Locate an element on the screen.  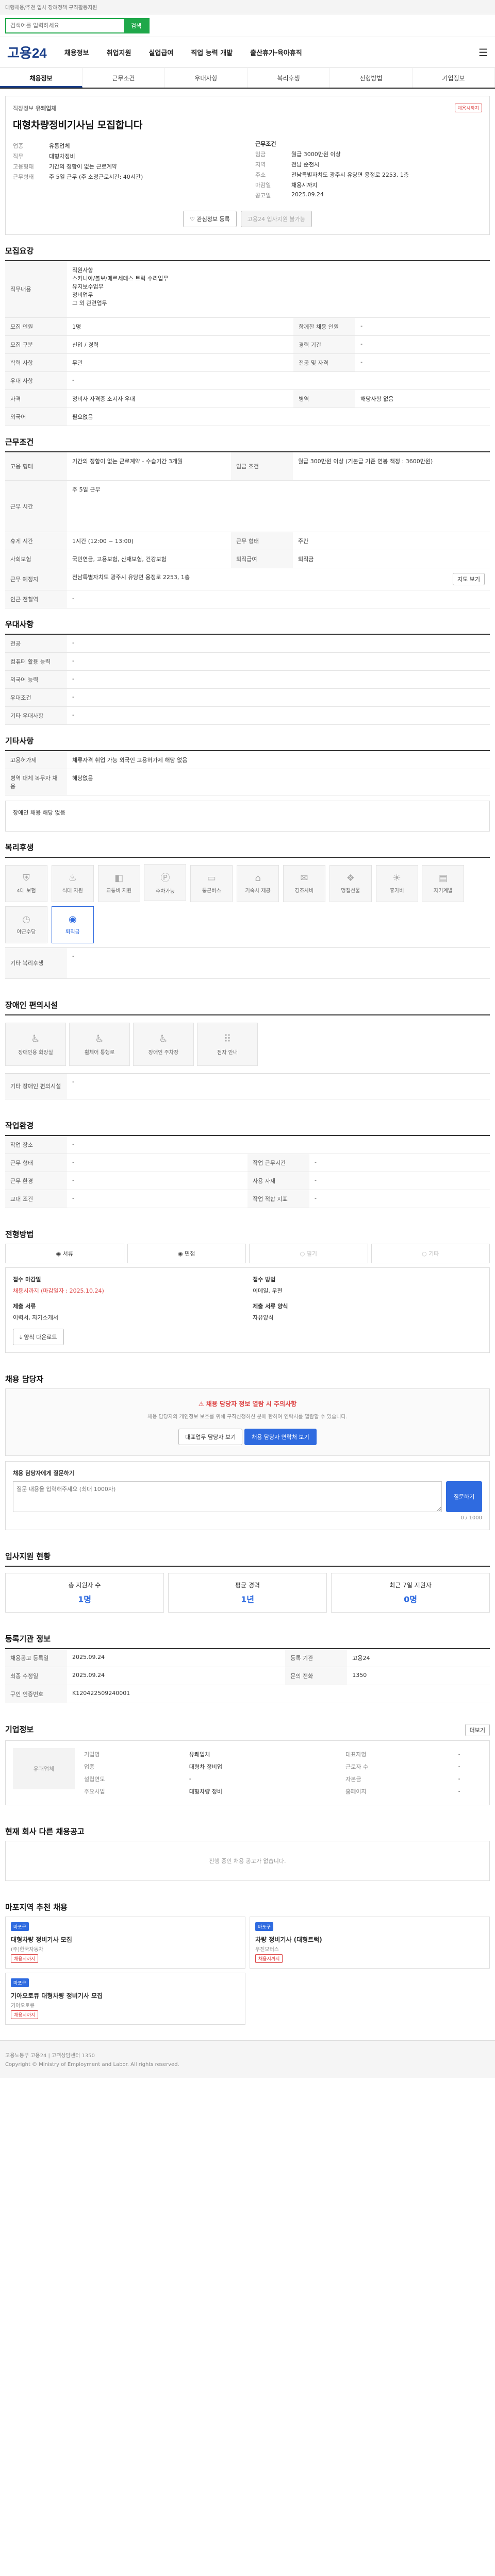
tab-welfare: 복리후생 is located at coordinates (289, 78).